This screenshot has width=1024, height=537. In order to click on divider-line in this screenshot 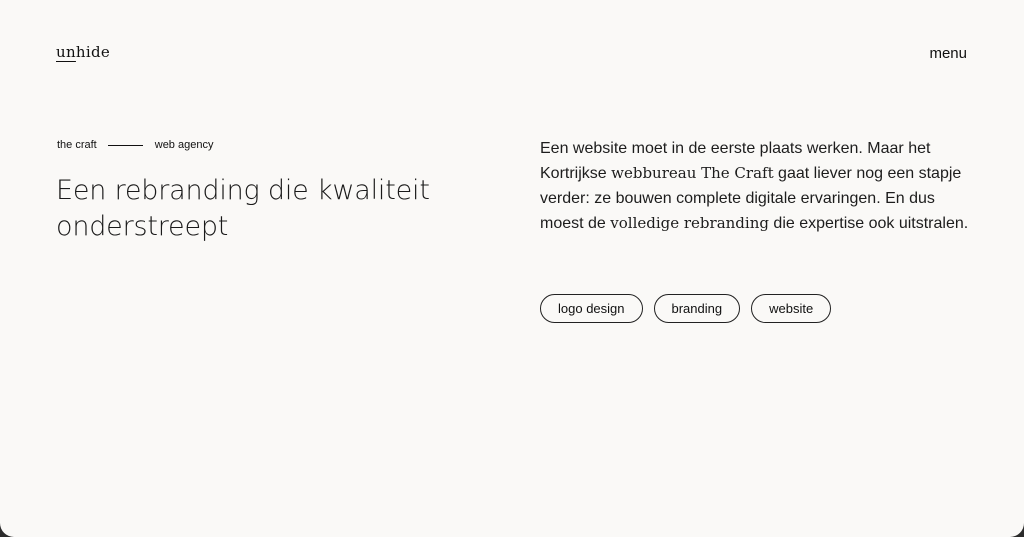, I will do `click(125, 145)`.